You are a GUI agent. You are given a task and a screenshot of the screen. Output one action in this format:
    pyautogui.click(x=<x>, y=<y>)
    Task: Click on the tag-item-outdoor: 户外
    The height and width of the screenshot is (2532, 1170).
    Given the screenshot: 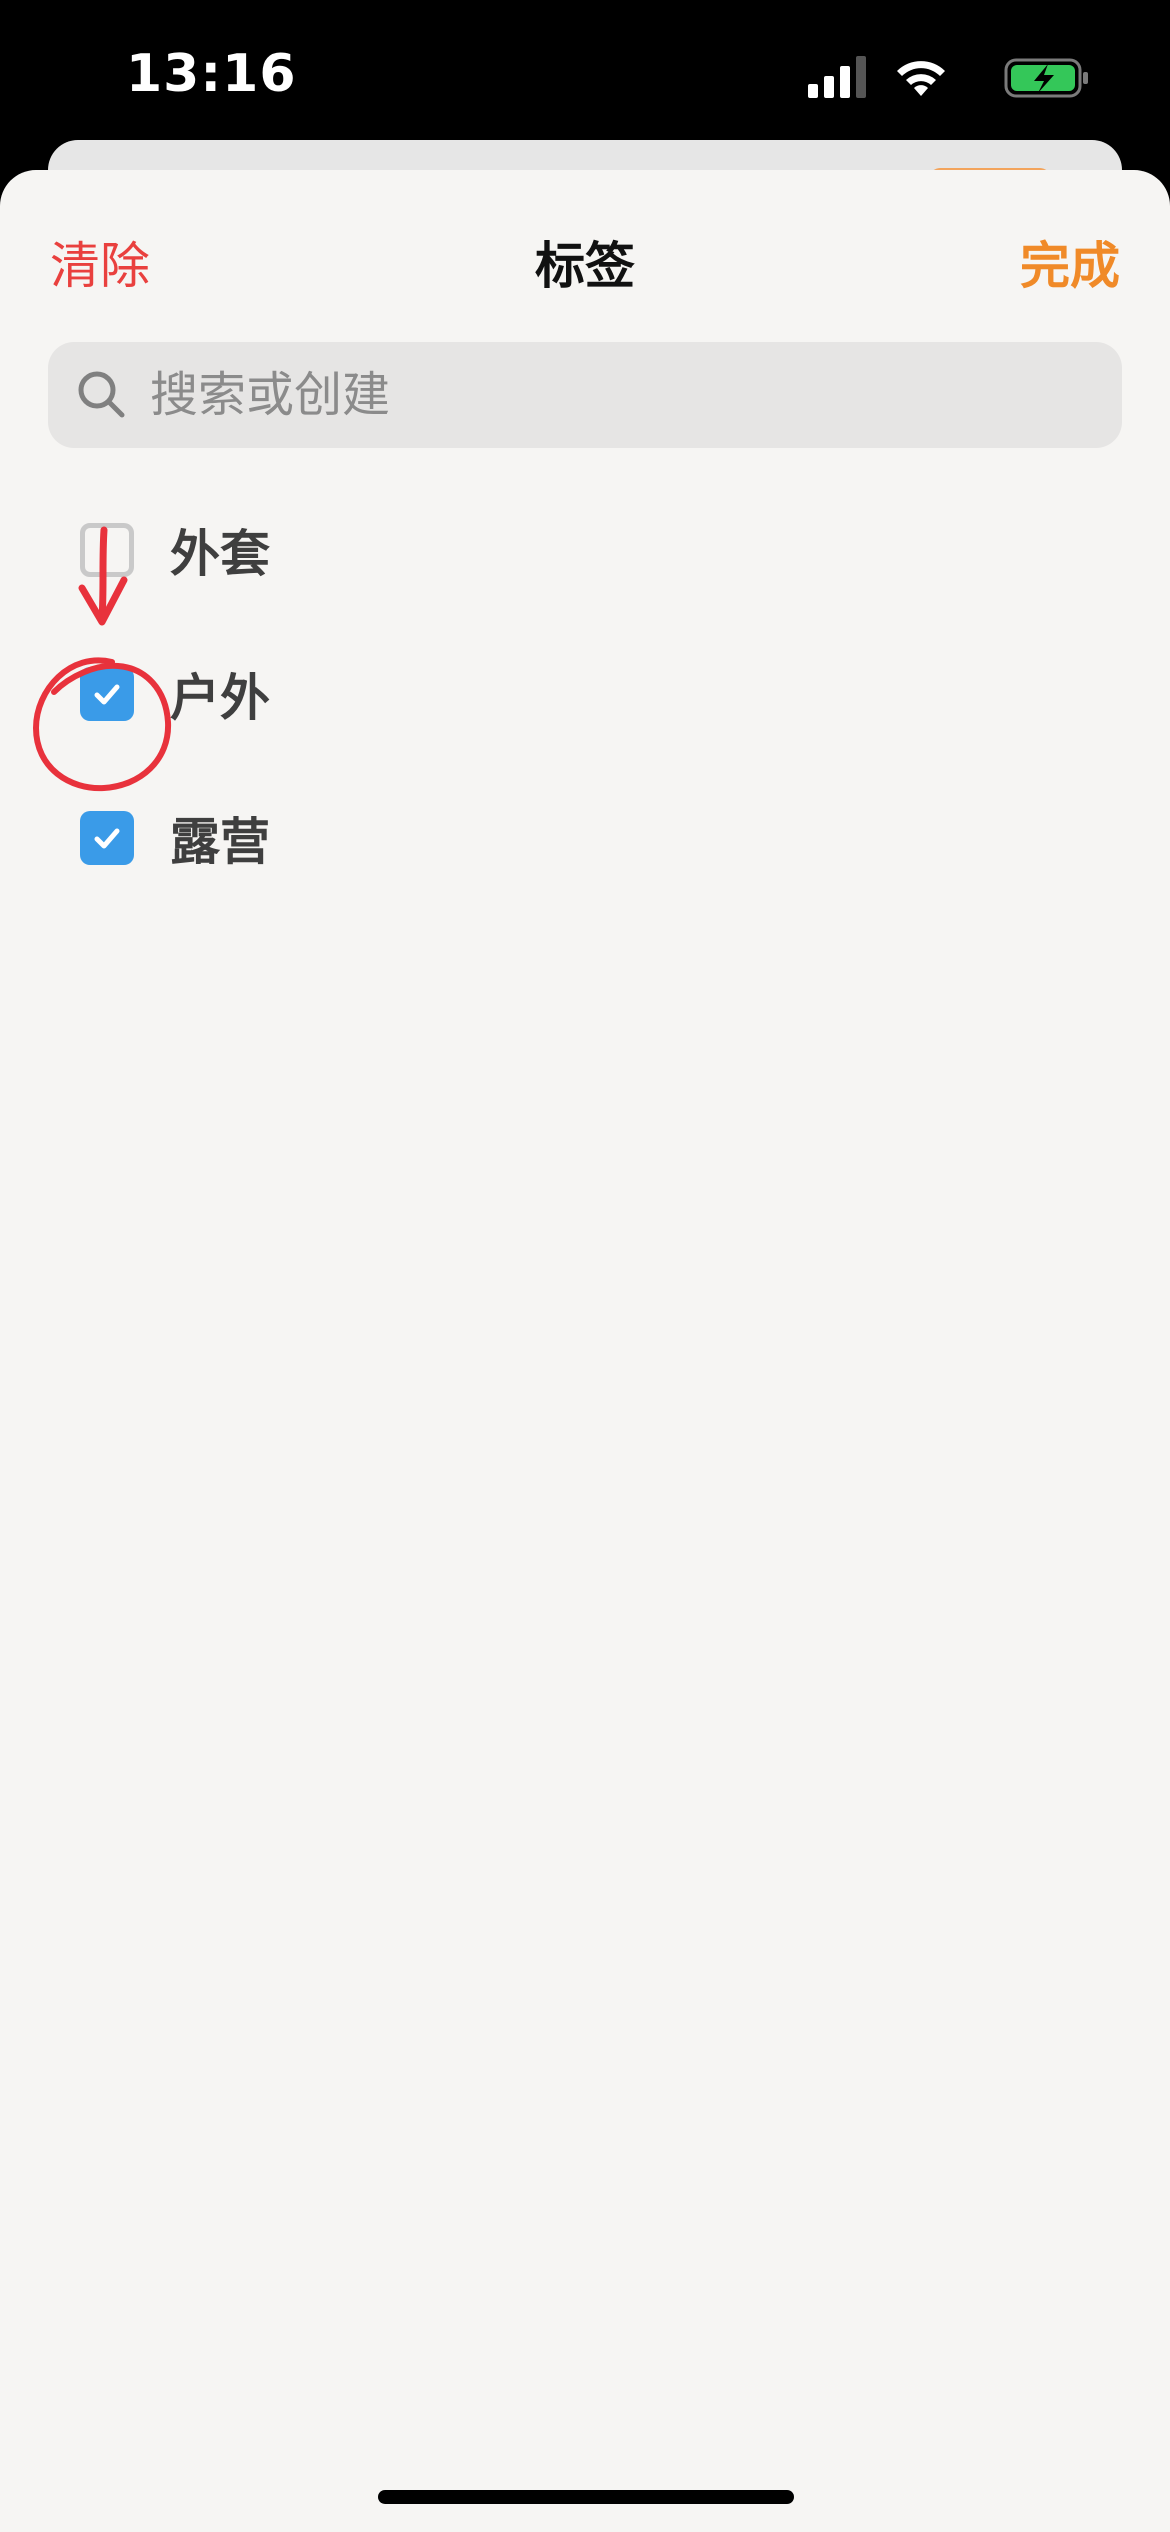 What is the action you would take?
    pyautogui.click(x=175, y=694)
    